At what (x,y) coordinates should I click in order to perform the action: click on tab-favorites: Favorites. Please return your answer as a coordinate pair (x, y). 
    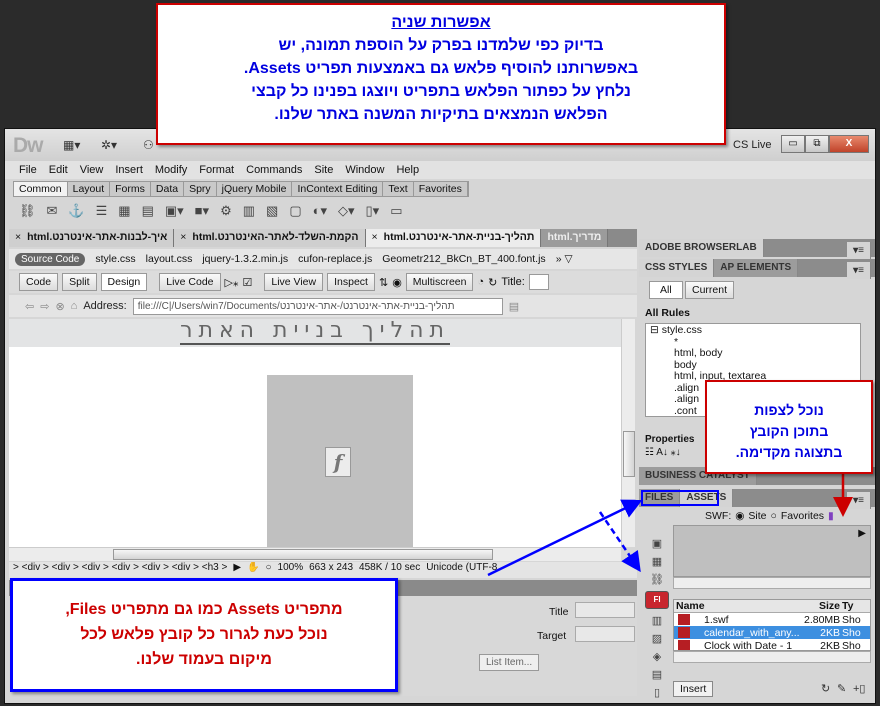
    Looking at the image, I should click on (441, 189).